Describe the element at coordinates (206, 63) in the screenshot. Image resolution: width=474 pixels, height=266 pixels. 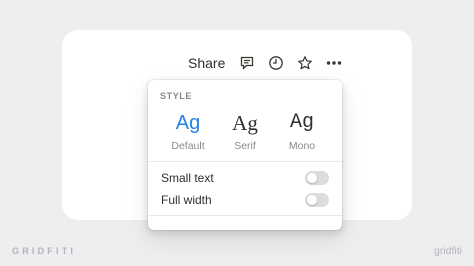
I see `share-button: Share` at that location.